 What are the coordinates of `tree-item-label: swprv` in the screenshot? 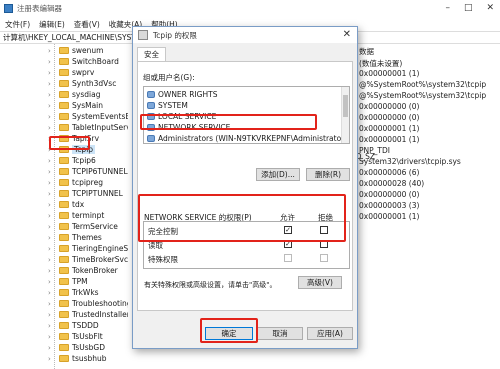 It's located at (83, 72).